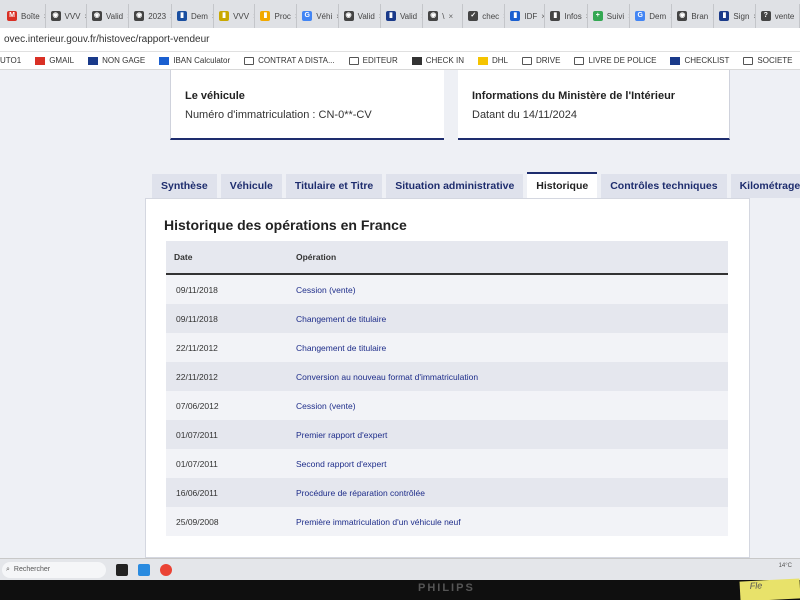 This screenshot has width=800, height=600. Describe the element at coordinates (664, 186) in the screenshot. I see `tab-controles-techniques: Contrôles techniques` at that location.